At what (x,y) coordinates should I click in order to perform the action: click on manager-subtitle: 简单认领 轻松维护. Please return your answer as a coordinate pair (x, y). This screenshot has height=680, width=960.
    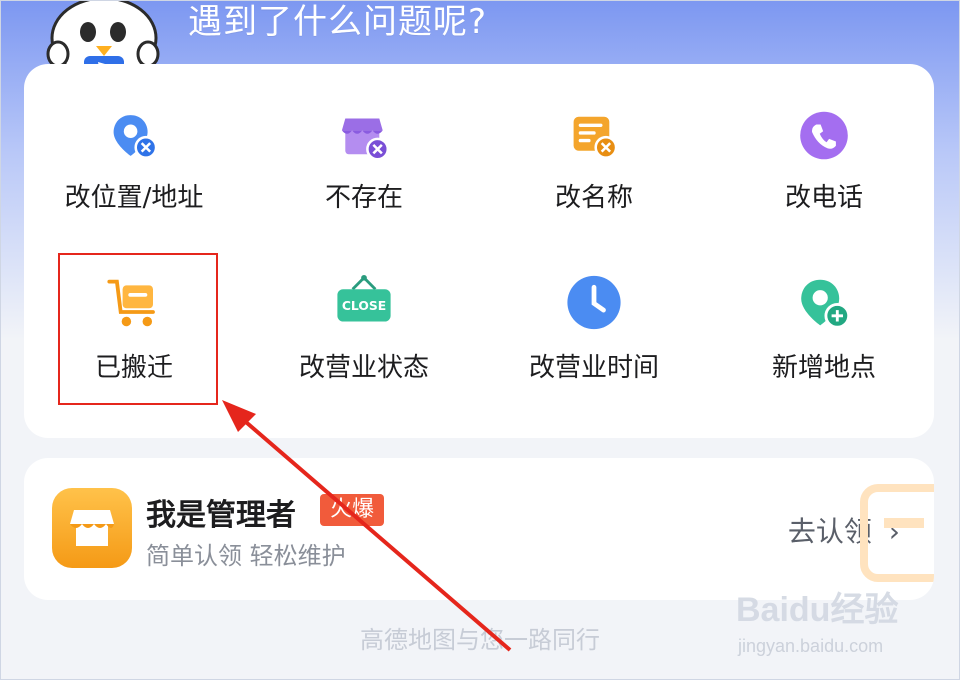
    Looking at the image, I should click on (246, 556).